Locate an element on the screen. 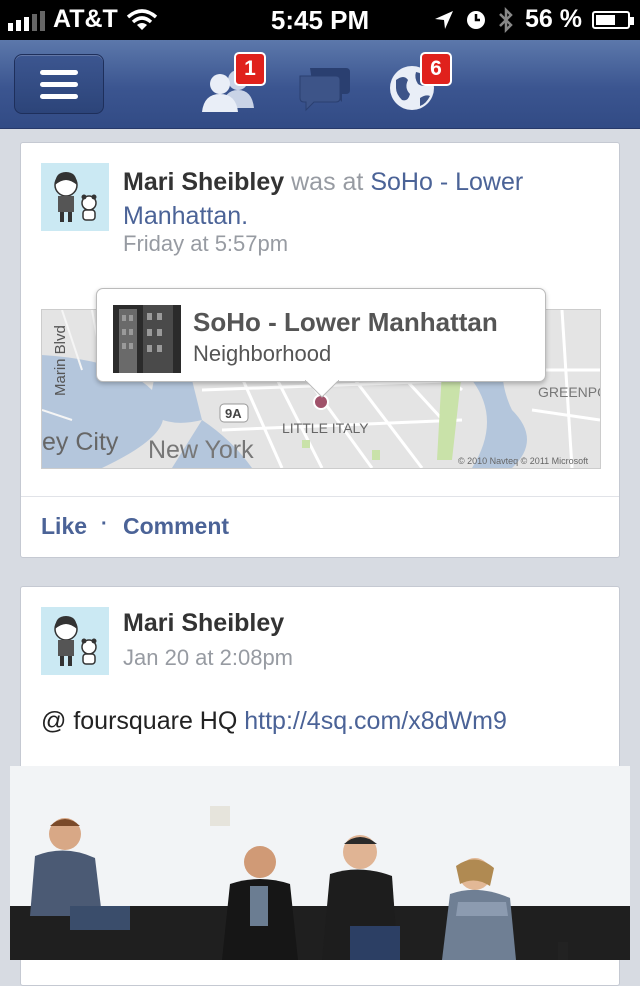  callout-title: SoHo - Lower Manhattan is located at coordinates (345, 322).